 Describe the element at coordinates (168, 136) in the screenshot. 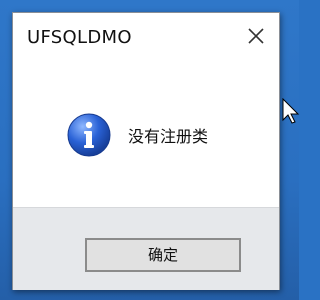

I see `dialog-message: 没有注册类` at that location.